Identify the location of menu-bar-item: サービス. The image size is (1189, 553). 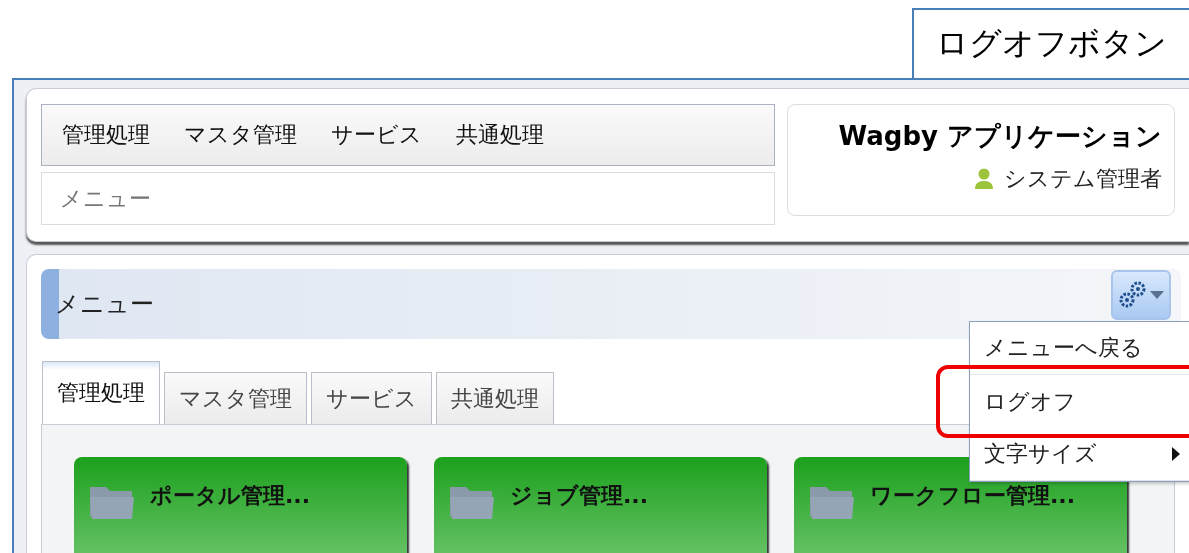
(376, 135).